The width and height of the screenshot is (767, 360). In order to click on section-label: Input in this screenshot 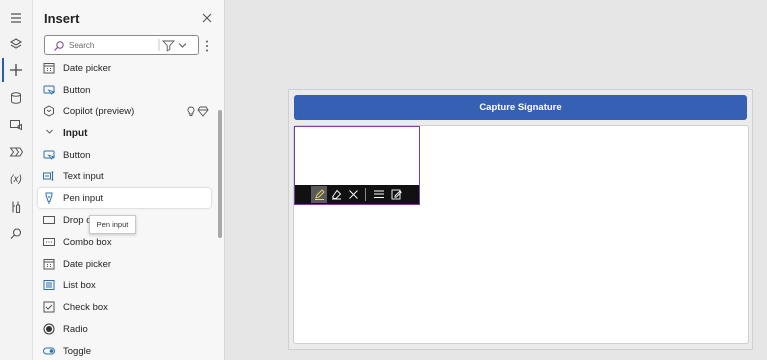, I will do `click(75, 133)`.